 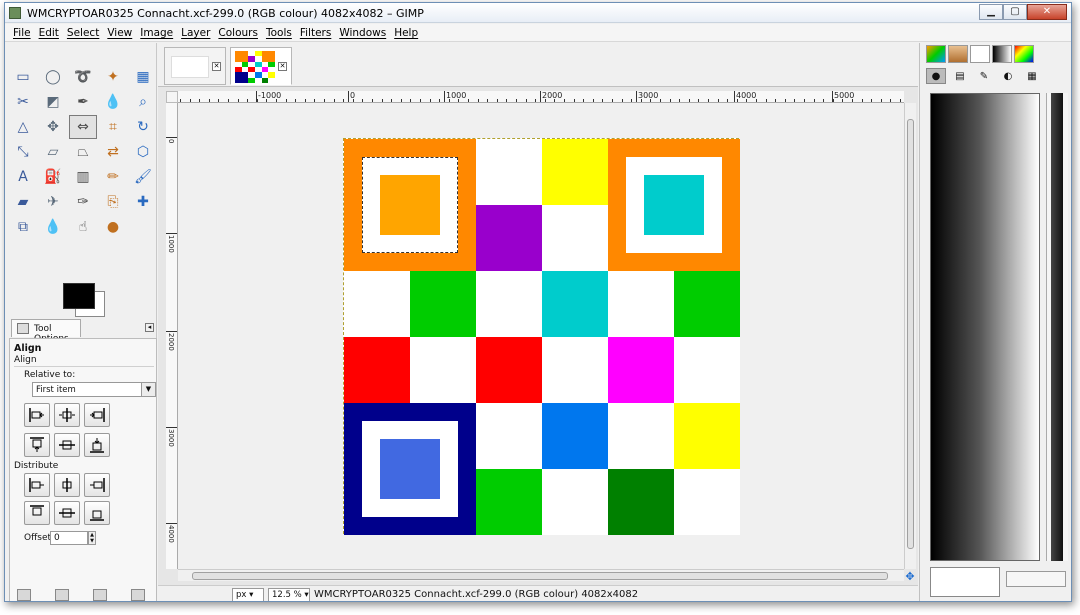 I want to click on ink-icon: ✑, so click(x=83, y=202).